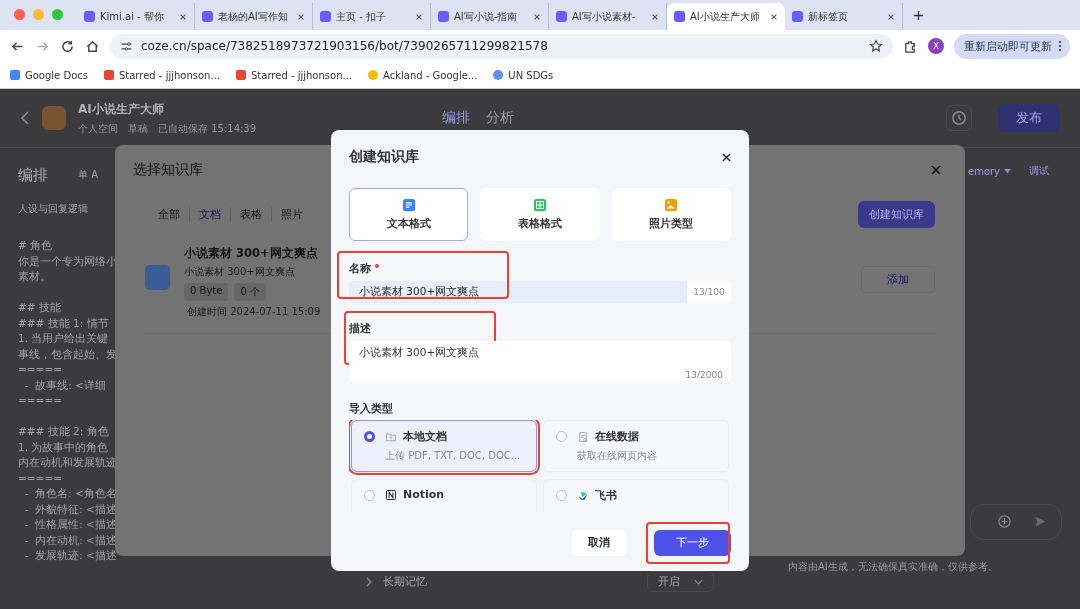  Describe the element at coordinates (92, 46) in the screenshot. I see `home-icon` at that location.